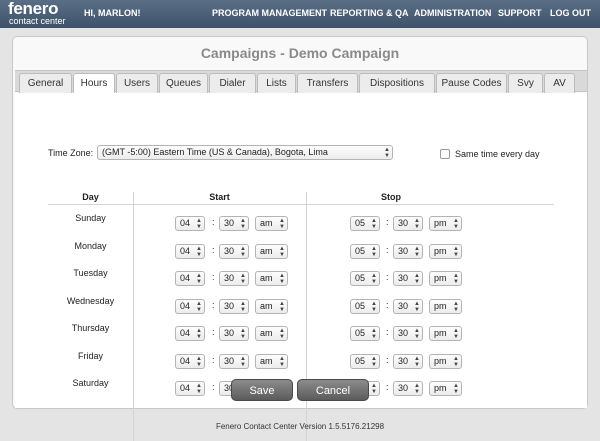 This screenshot has height=441, width=600. I want to click on nav-support: SUPPORT, so click(520, 13).